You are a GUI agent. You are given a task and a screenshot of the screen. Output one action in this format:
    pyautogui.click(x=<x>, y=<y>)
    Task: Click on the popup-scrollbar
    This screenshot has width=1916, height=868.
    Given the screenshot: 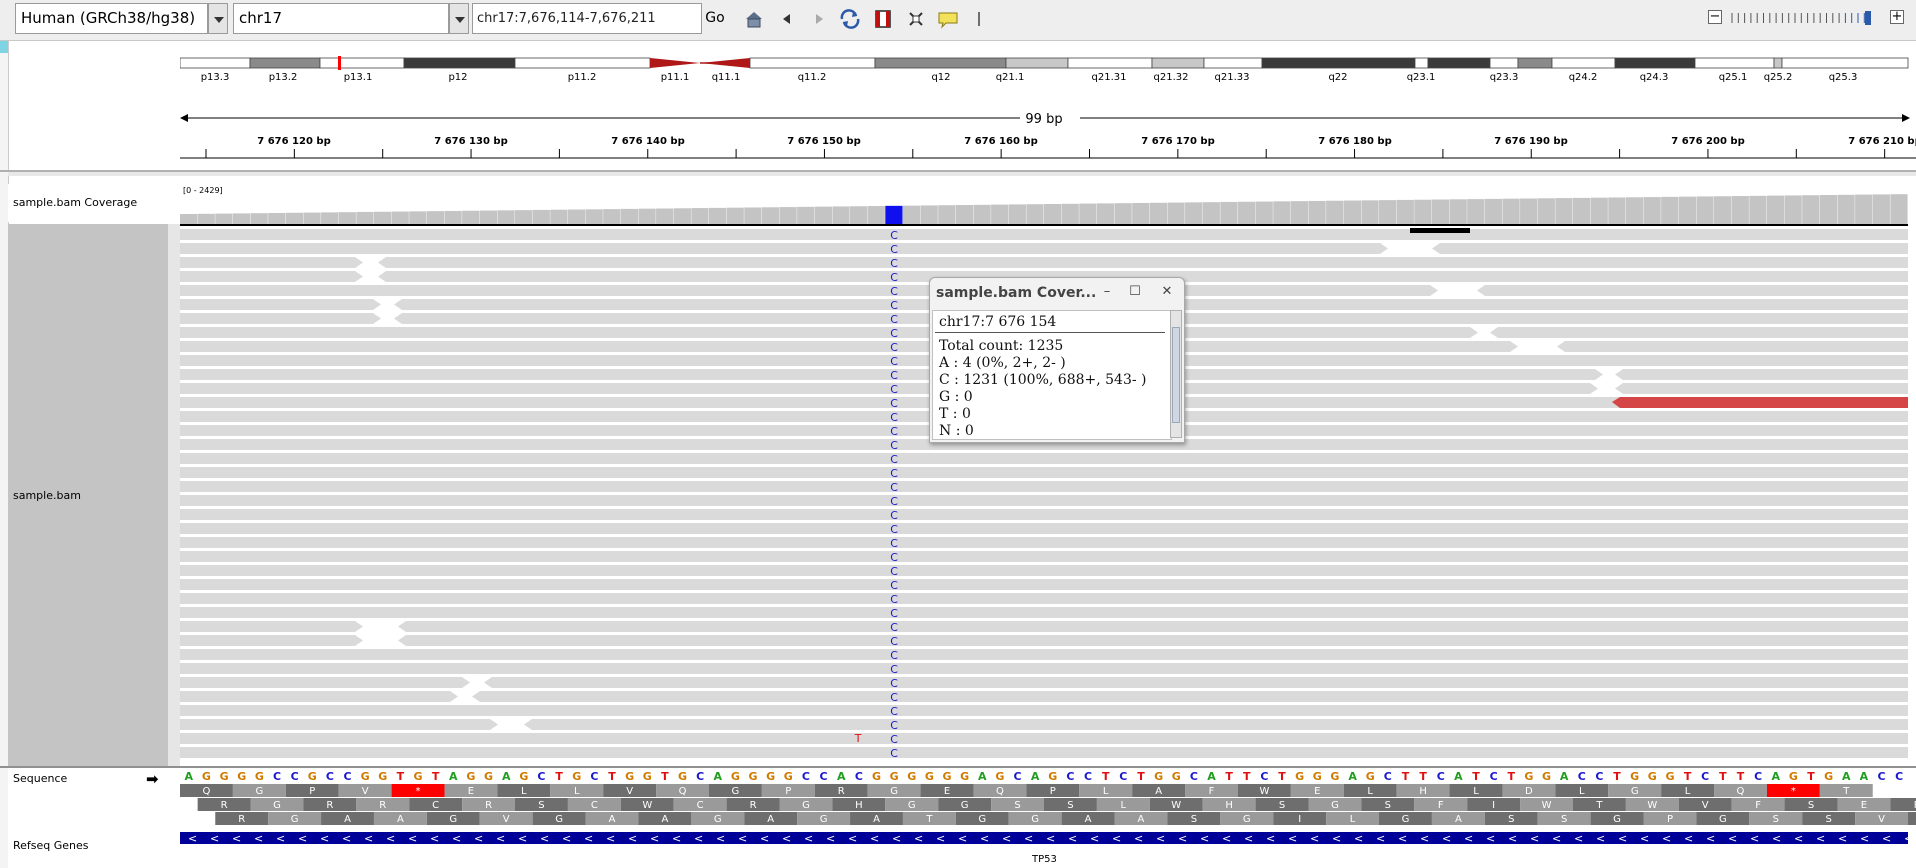 What is the action you would take?
    pyautogui.click(x=1176, y=374)
    